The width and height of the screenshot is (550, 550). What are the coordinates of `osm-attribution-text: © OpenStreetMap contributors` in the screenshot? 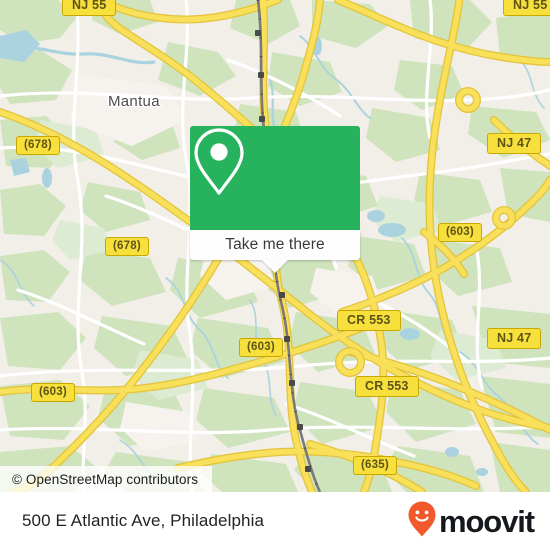 It's located at (105, 479).